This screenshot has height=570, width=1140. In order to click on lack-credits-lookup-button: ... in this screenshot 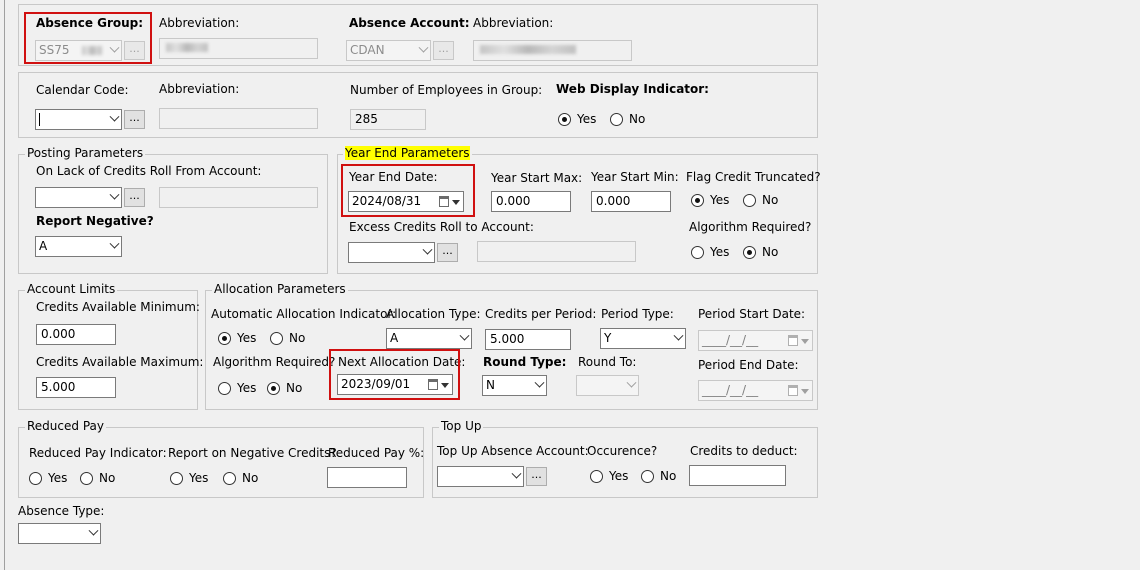, I will do `click(134, 197)`.